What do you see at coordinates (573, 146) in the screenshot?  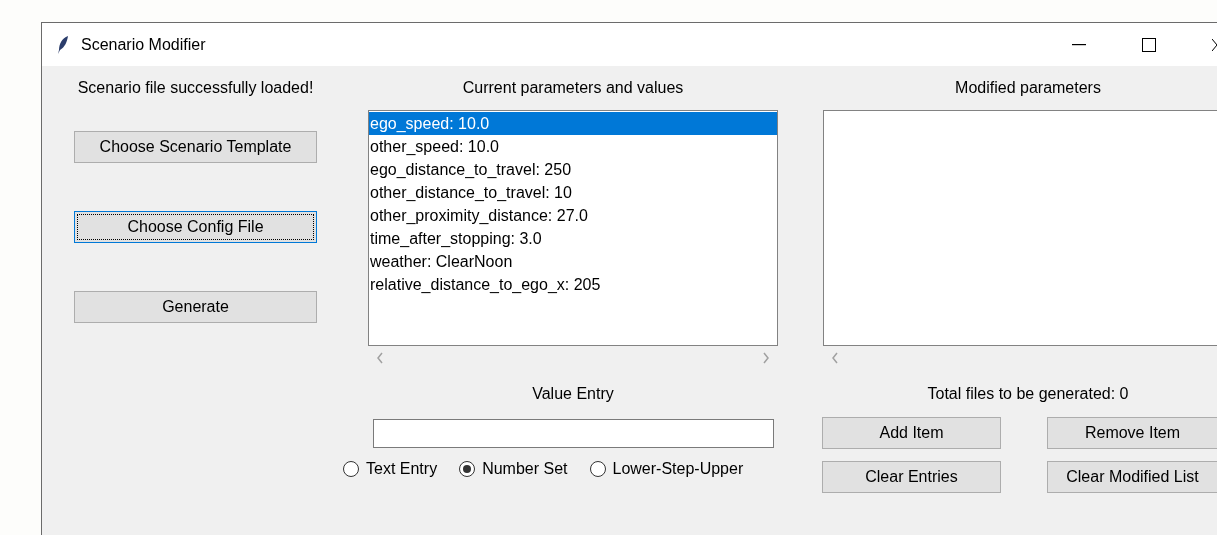 I see `list-item: other_speed: 10.0` at bounding box center [573, 146].